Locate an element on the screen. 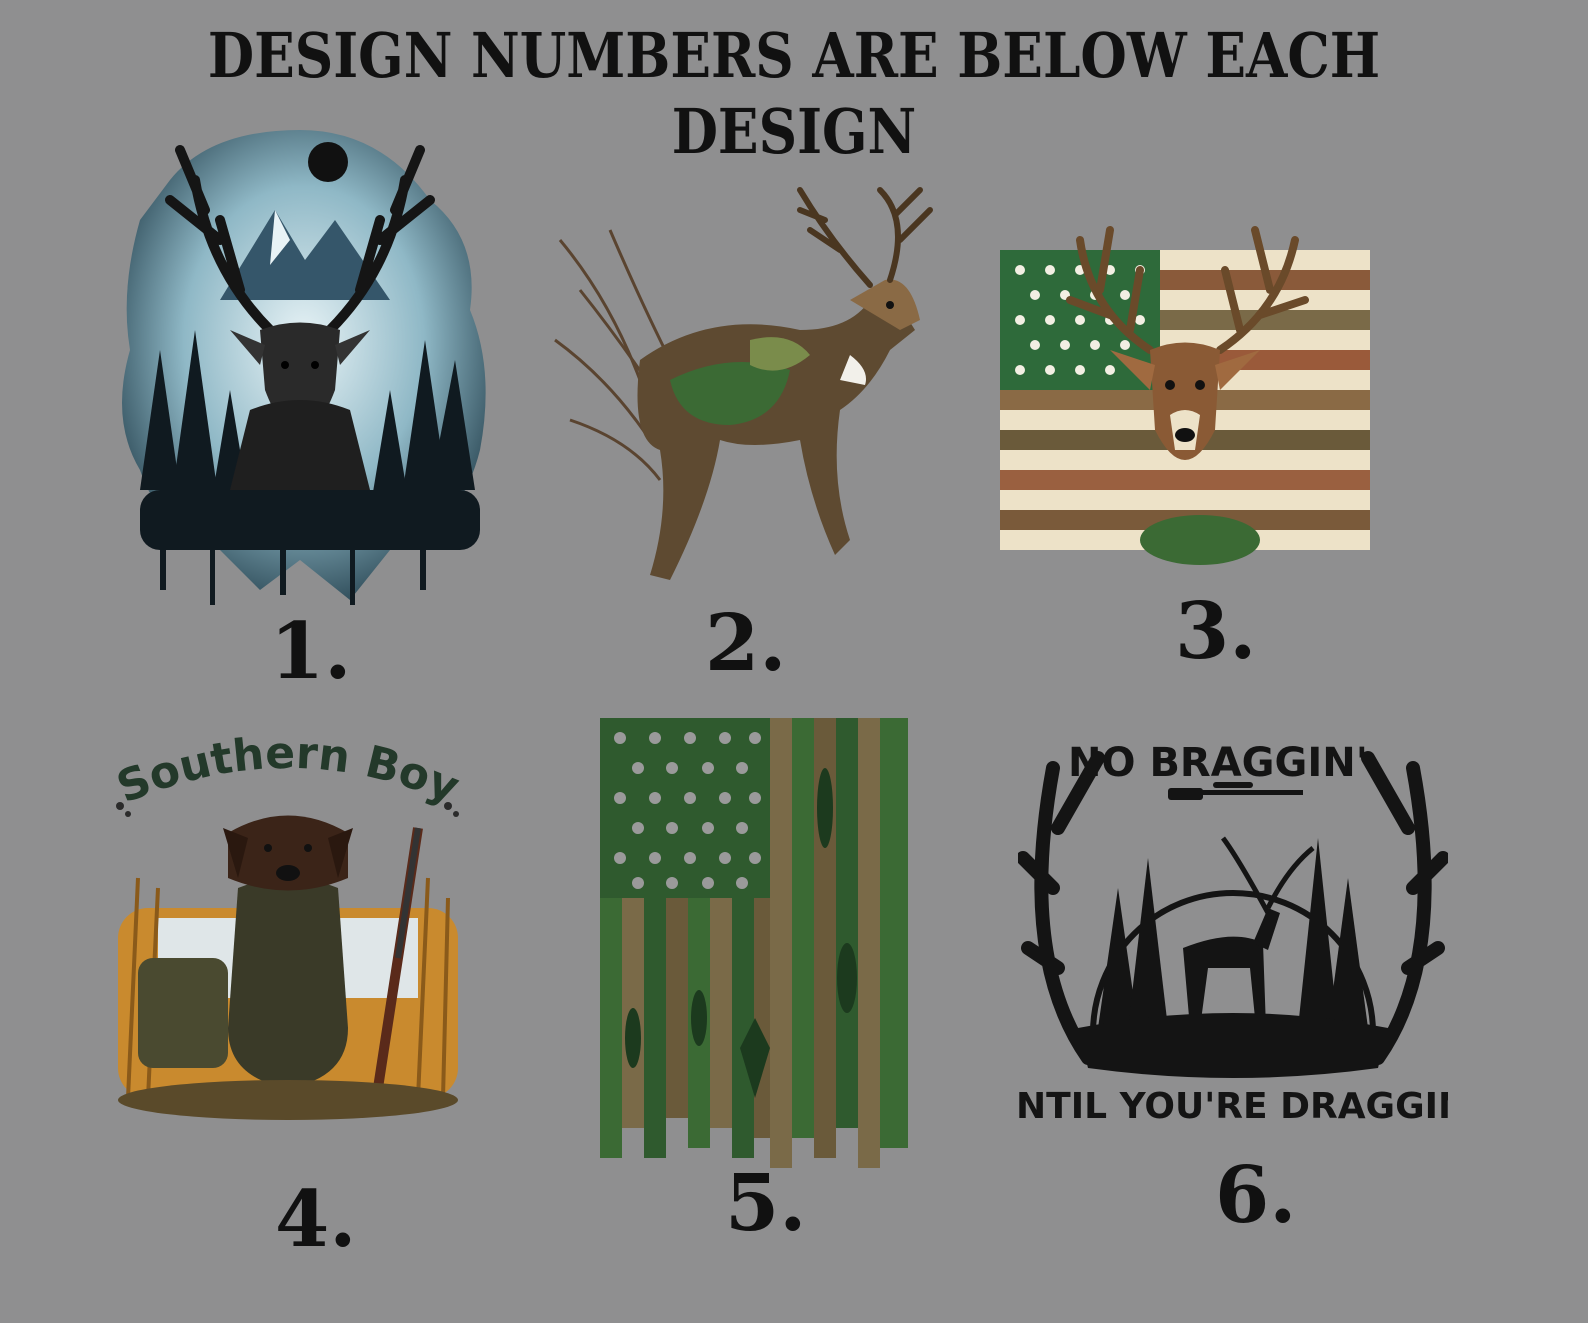  fishing-flag-icon is located at coordinates (754, 943).